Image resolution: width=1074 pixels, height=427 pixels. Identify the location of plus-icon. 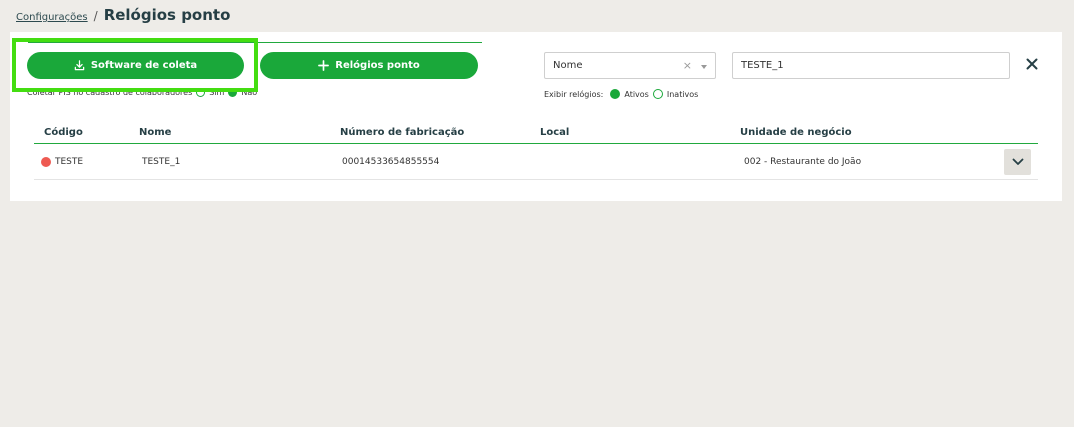
(324, 65).